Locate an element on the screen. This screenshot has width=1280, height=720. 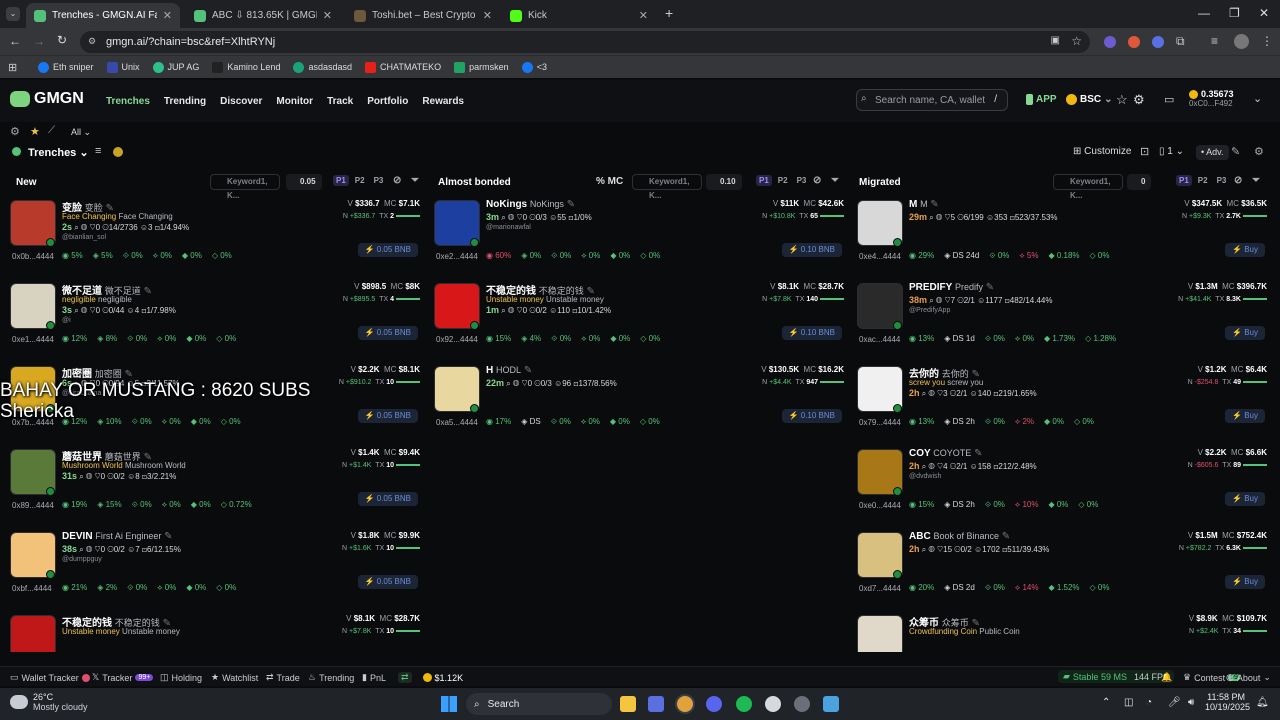
store-icon is located at coordinates (656, 704).